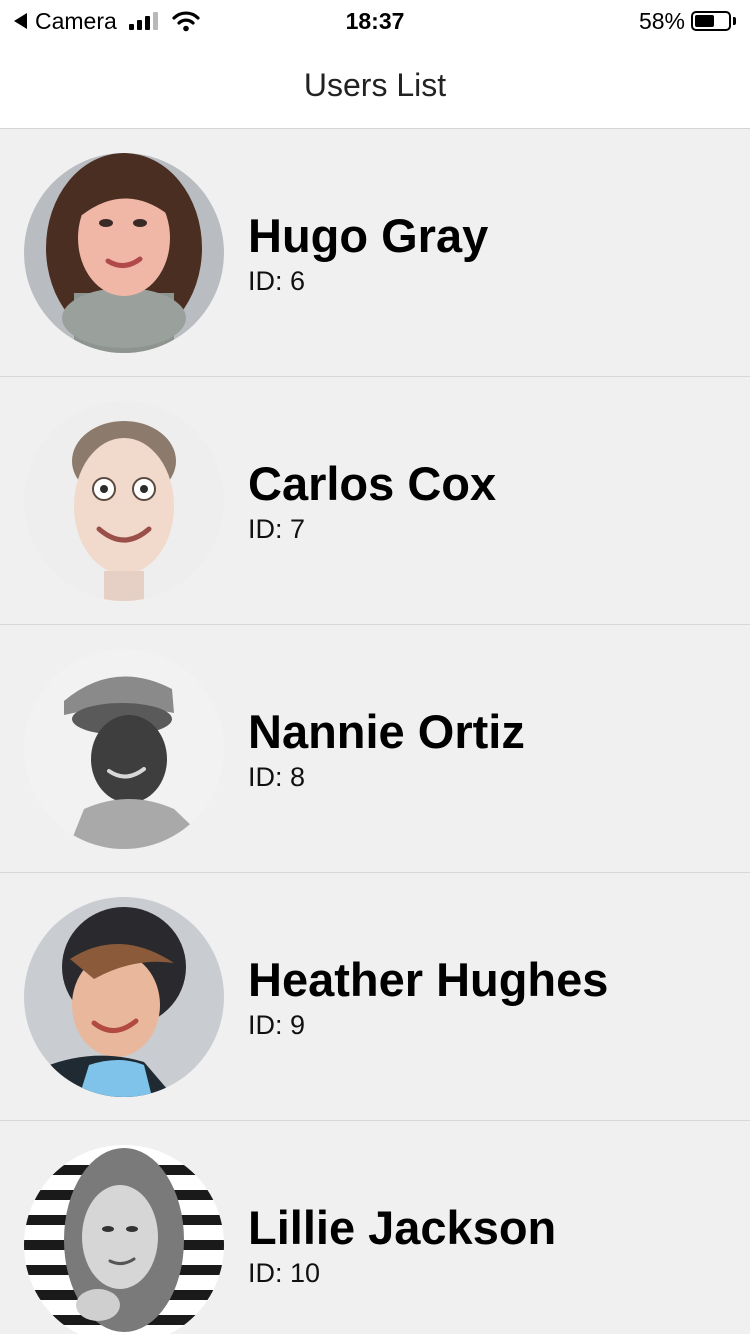  I want to click on user-id: ID: 8, so click(277, 776).